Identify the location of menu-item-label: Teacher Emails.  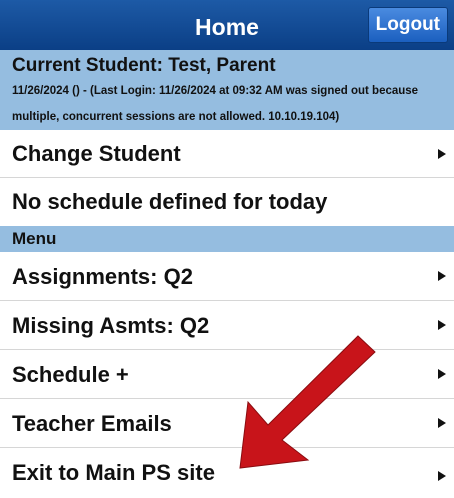
(92, 423).